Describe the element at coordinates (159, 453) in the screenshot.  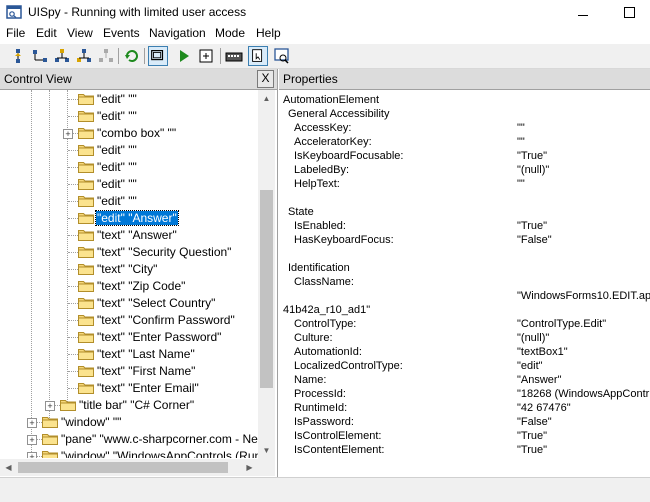
I see `tree-node-label: "window" "WindowsAppControls (Runn` at that location.